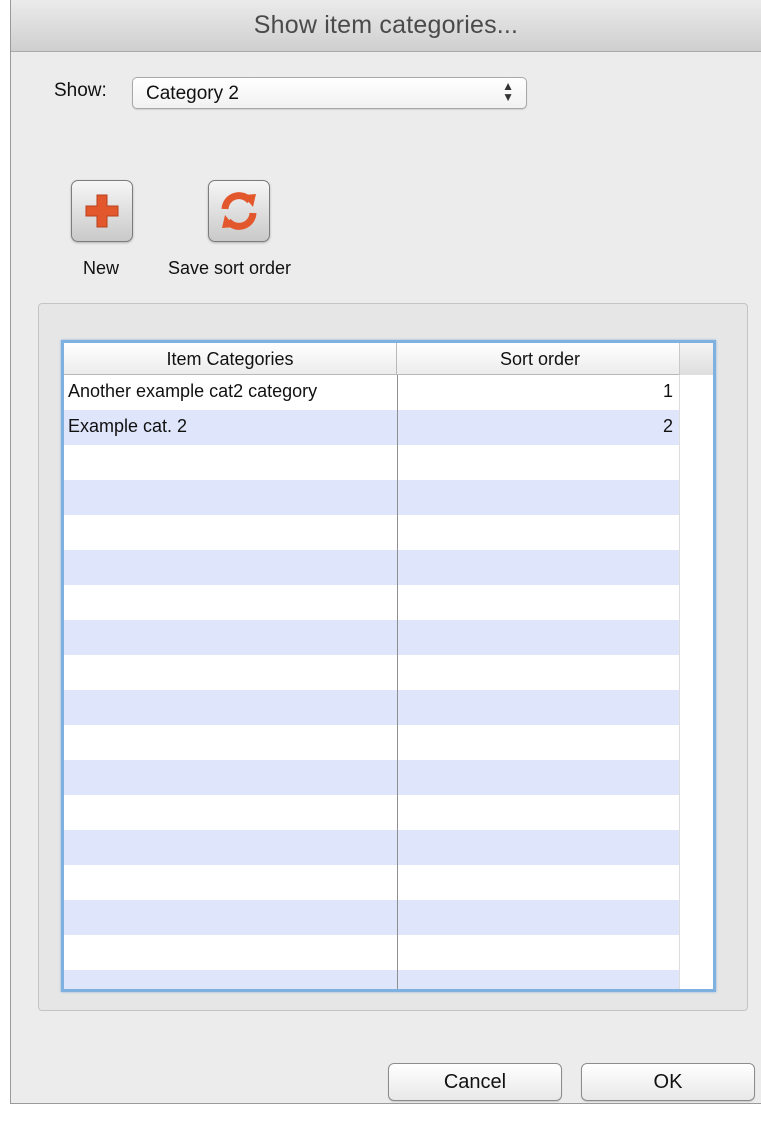 This screenshot has width=761, height=1132. Describe the element at coordinates (397, 682) in the screenshot. I see `column-divider` at that location.